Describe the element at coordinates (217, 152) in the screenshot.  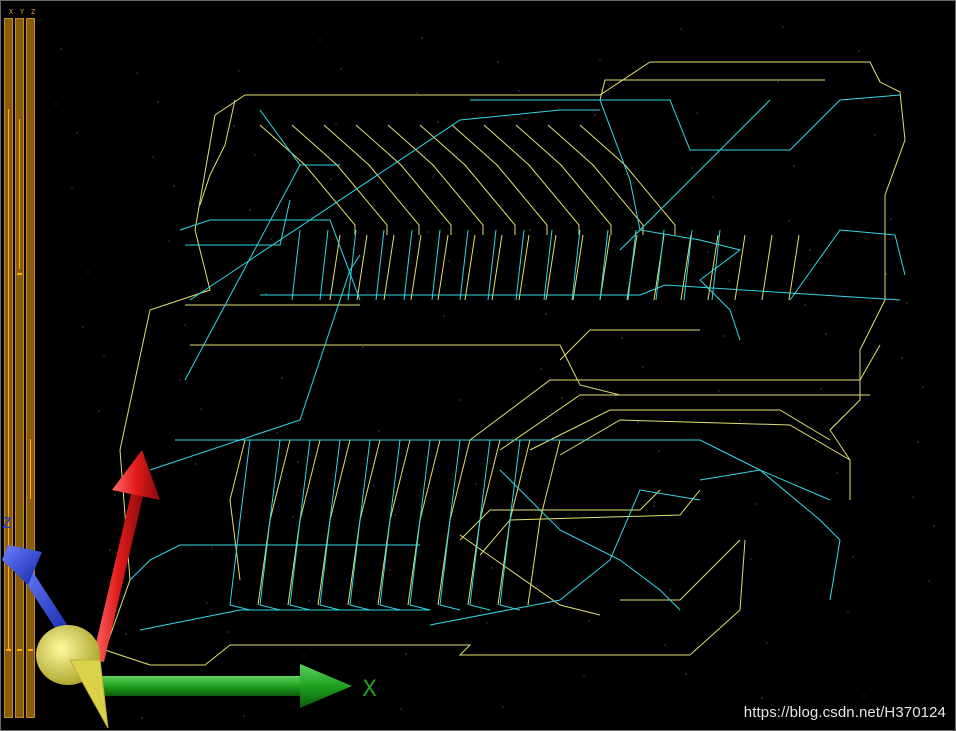
I see `trace-top-left-edge` at that location.